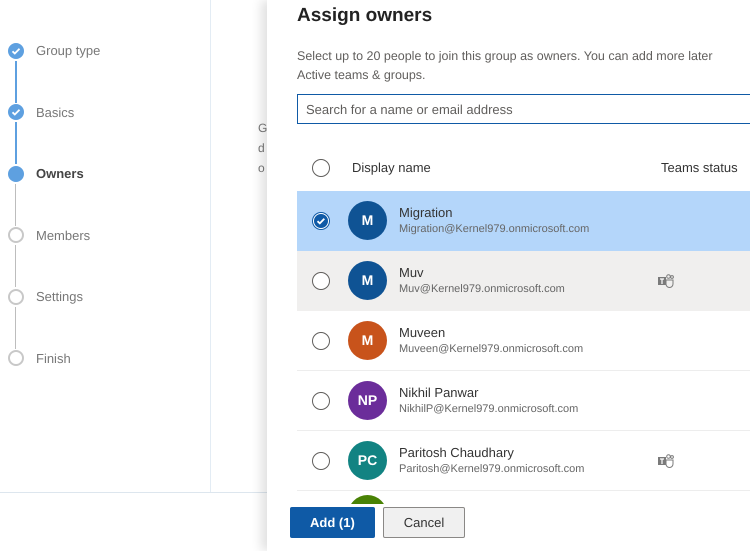 The image size is (750, 551). Describe the element at coordinates (494, 229) in the screenshot. I see `user-email: Migration@Kernel979.onmicrosoft.com` at that location.